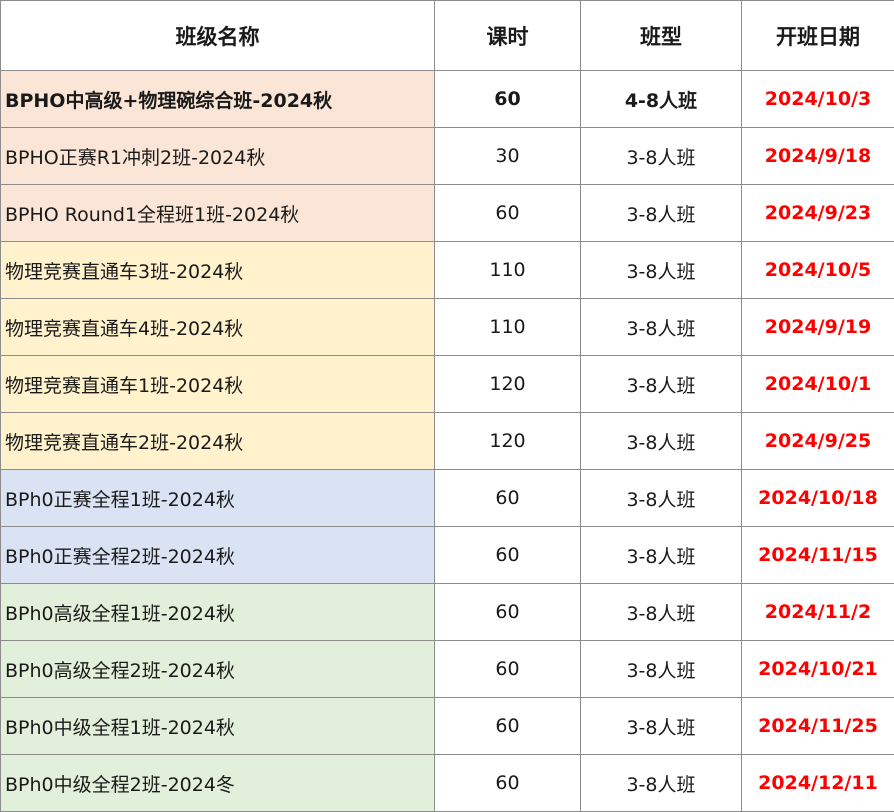 This screenshot has height=812, width=894. Describe the element at coordinates (217, 726) in the screenshot. I see `cell-class-name: BPh0中级全程1班-2024秋` at that location.